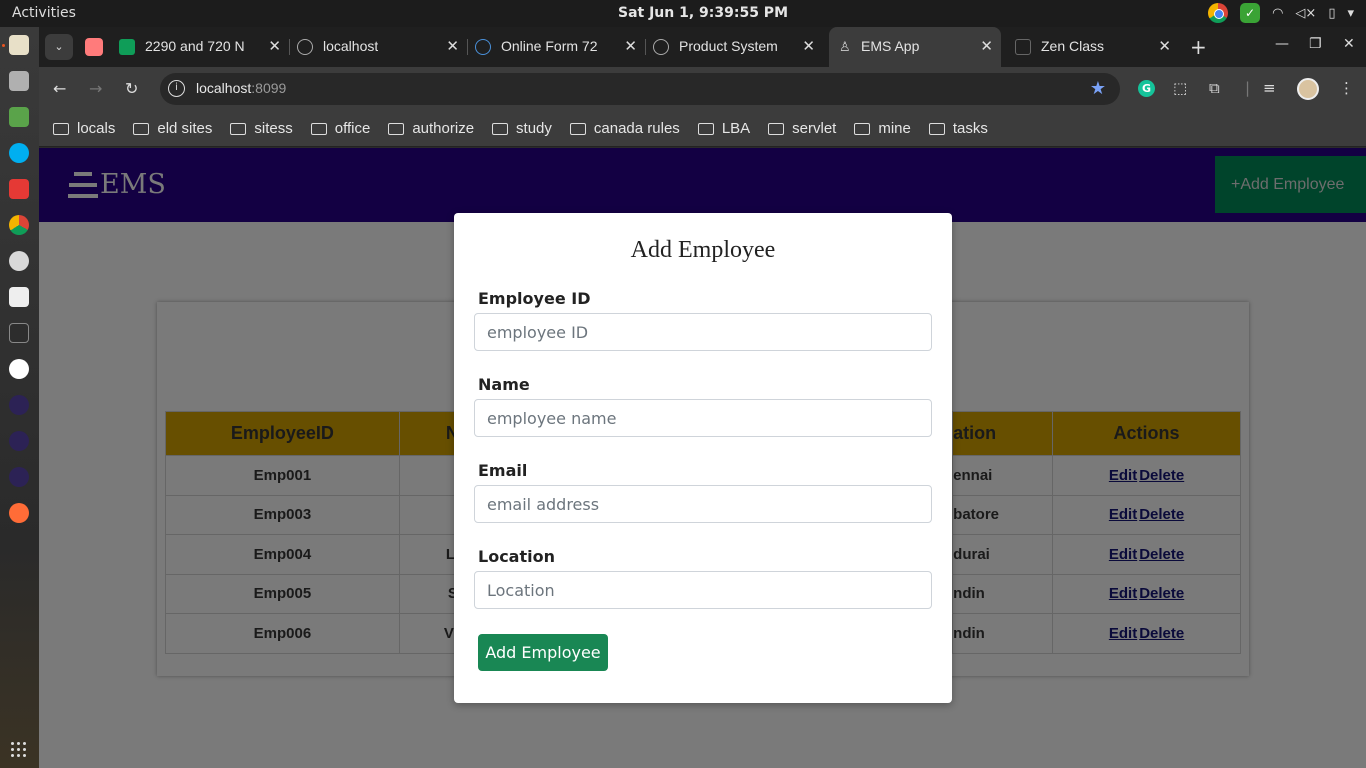 This screenshot has height=768, width=1366. What do you see at coordinates (19, 369) in the screenshot?
I see `mongodb-compass-icon` at bounding box center [19, 369].